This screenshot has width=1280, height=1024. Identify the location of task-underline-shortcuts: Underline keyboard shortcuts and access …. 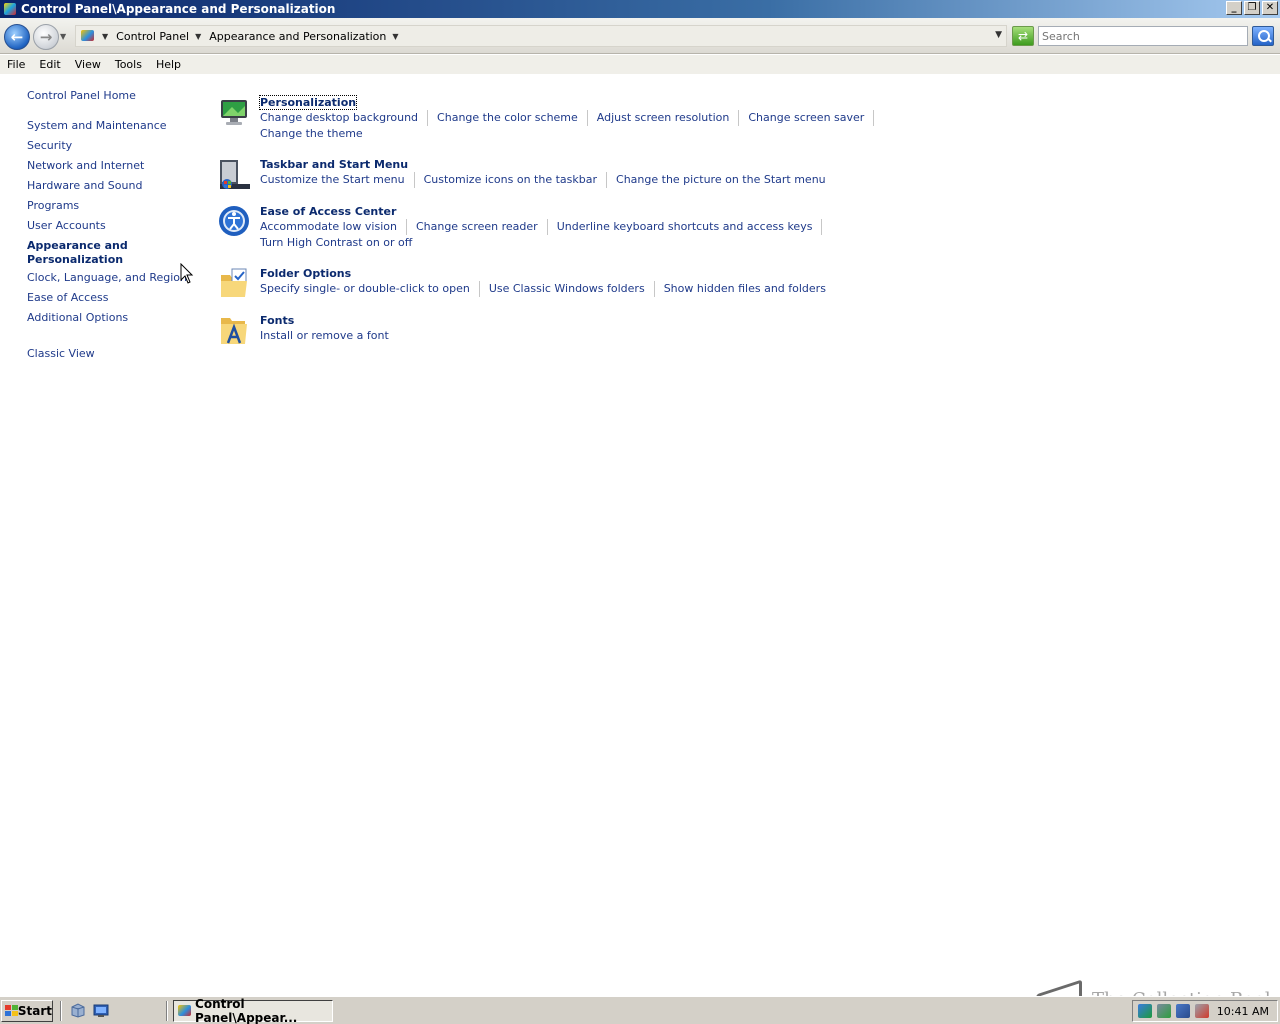
(685, 227).